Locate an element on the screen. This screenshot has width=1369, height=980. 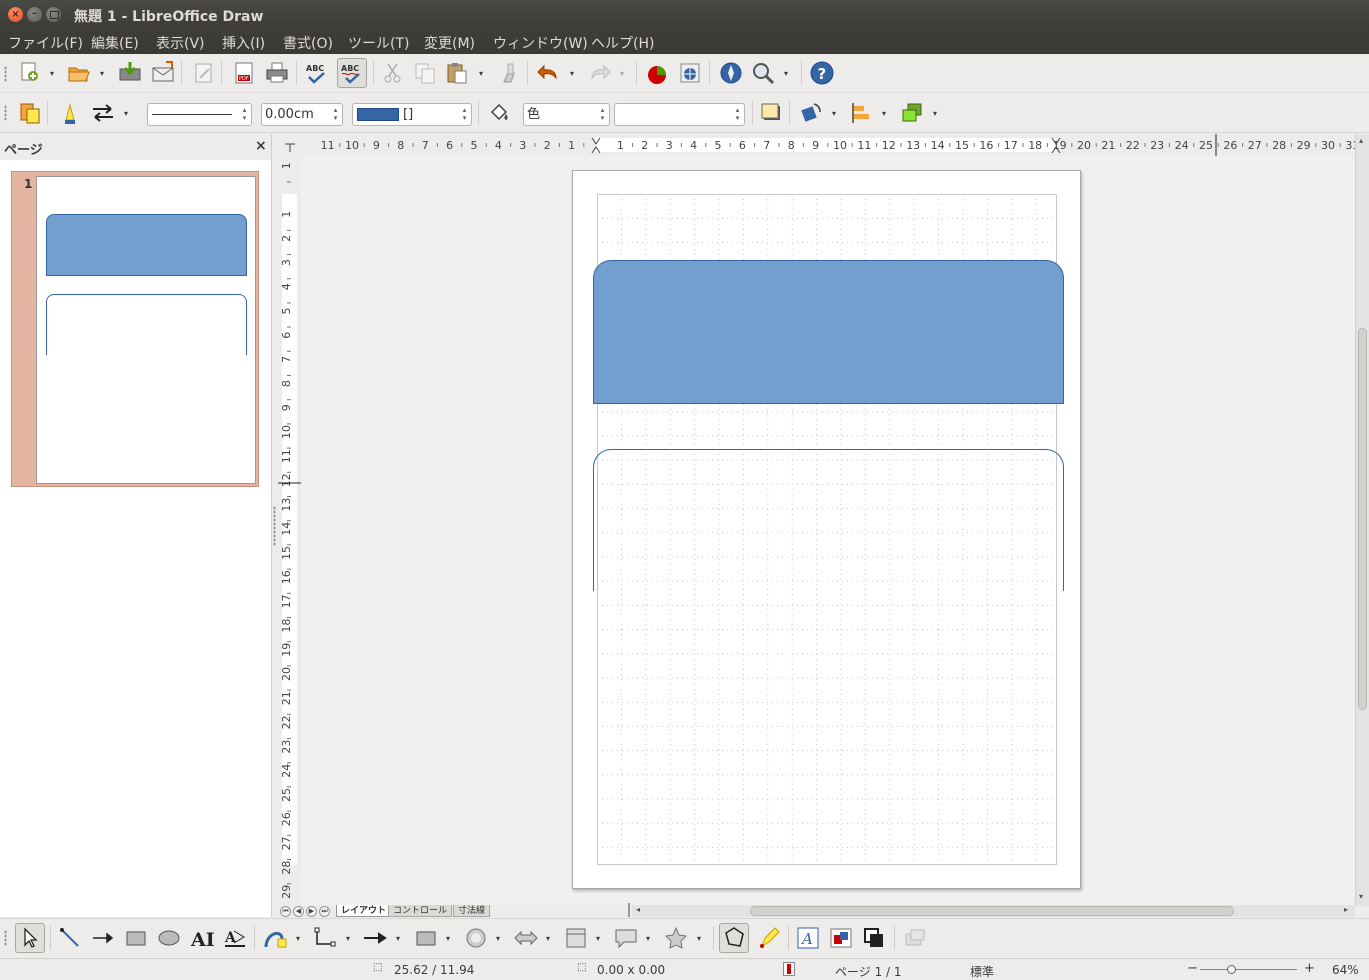
export-pdf-icon: PDF is located at coordinates (244, 73).